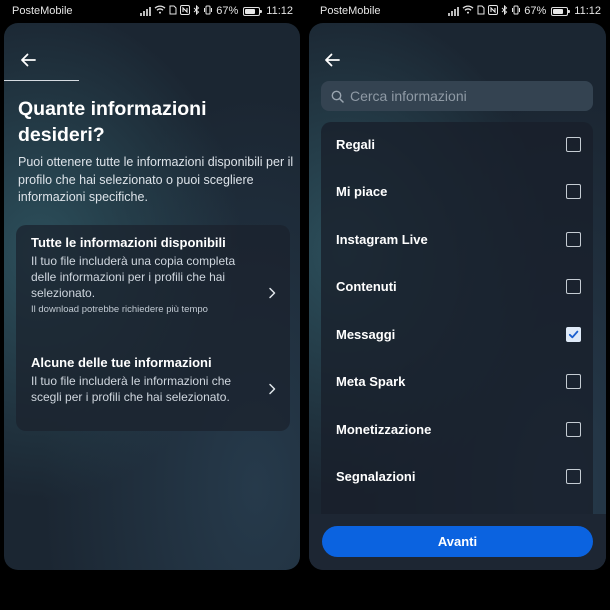 The width and height of the screenshot is (610, 610). I want to click on next-button: Avanti, so click(457, 541).